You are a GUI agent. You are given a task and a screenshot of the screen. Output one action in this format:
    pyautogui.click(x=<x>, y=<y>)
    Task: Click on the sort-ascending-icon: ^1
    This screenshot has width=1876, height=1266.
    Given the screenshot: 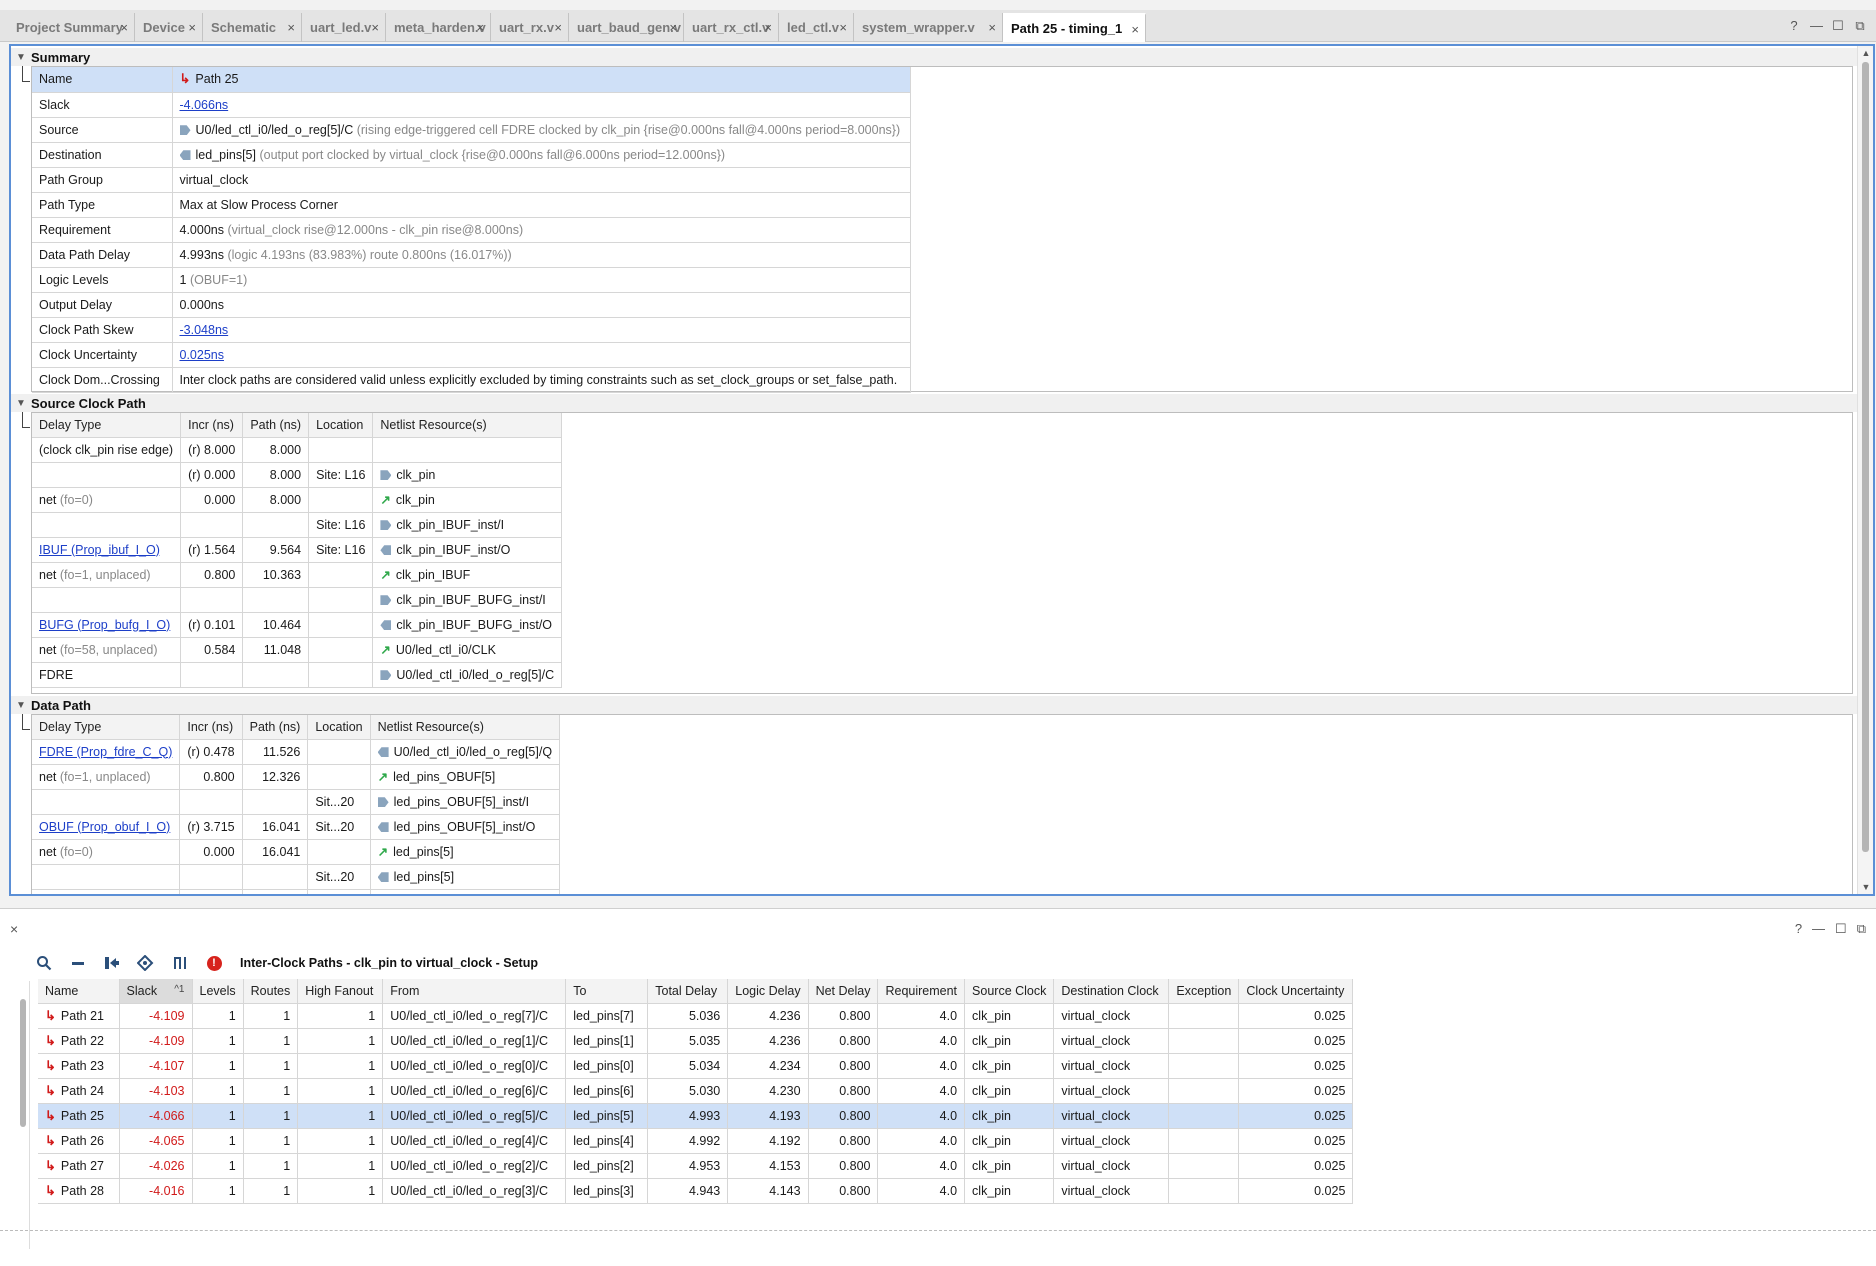 What is the action you would take?
    pyautogui.click(x=179, y=989)
    